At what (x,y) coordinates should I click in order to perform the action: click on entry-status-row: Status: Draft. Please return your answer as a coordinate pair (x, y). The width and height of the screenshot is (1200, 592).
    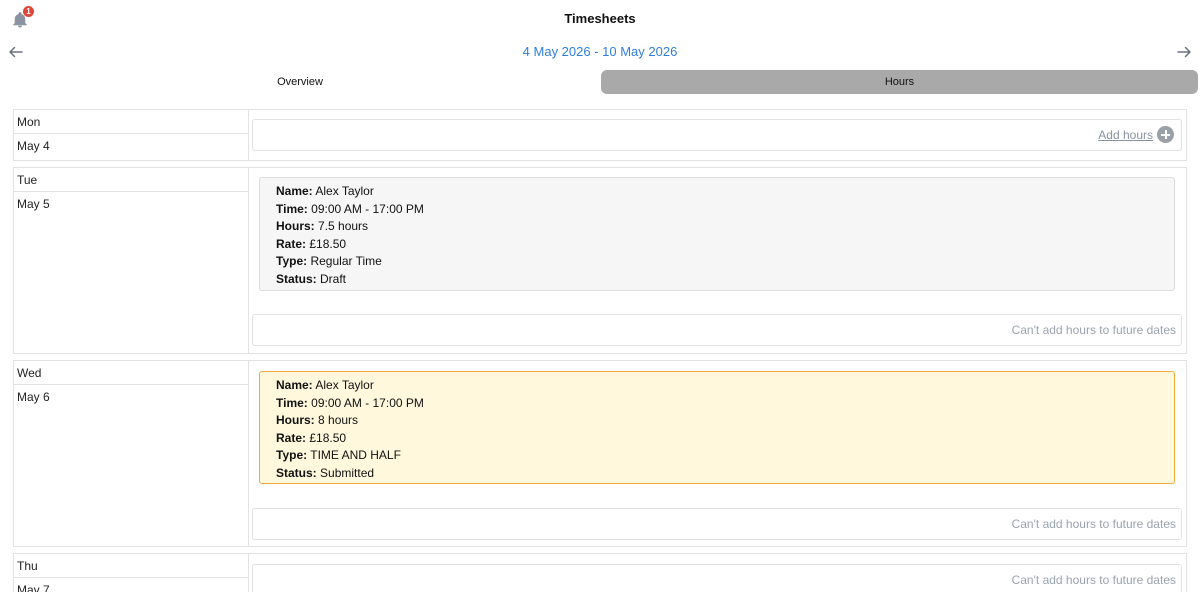
    Looking at the image, I should click on (725, 280).